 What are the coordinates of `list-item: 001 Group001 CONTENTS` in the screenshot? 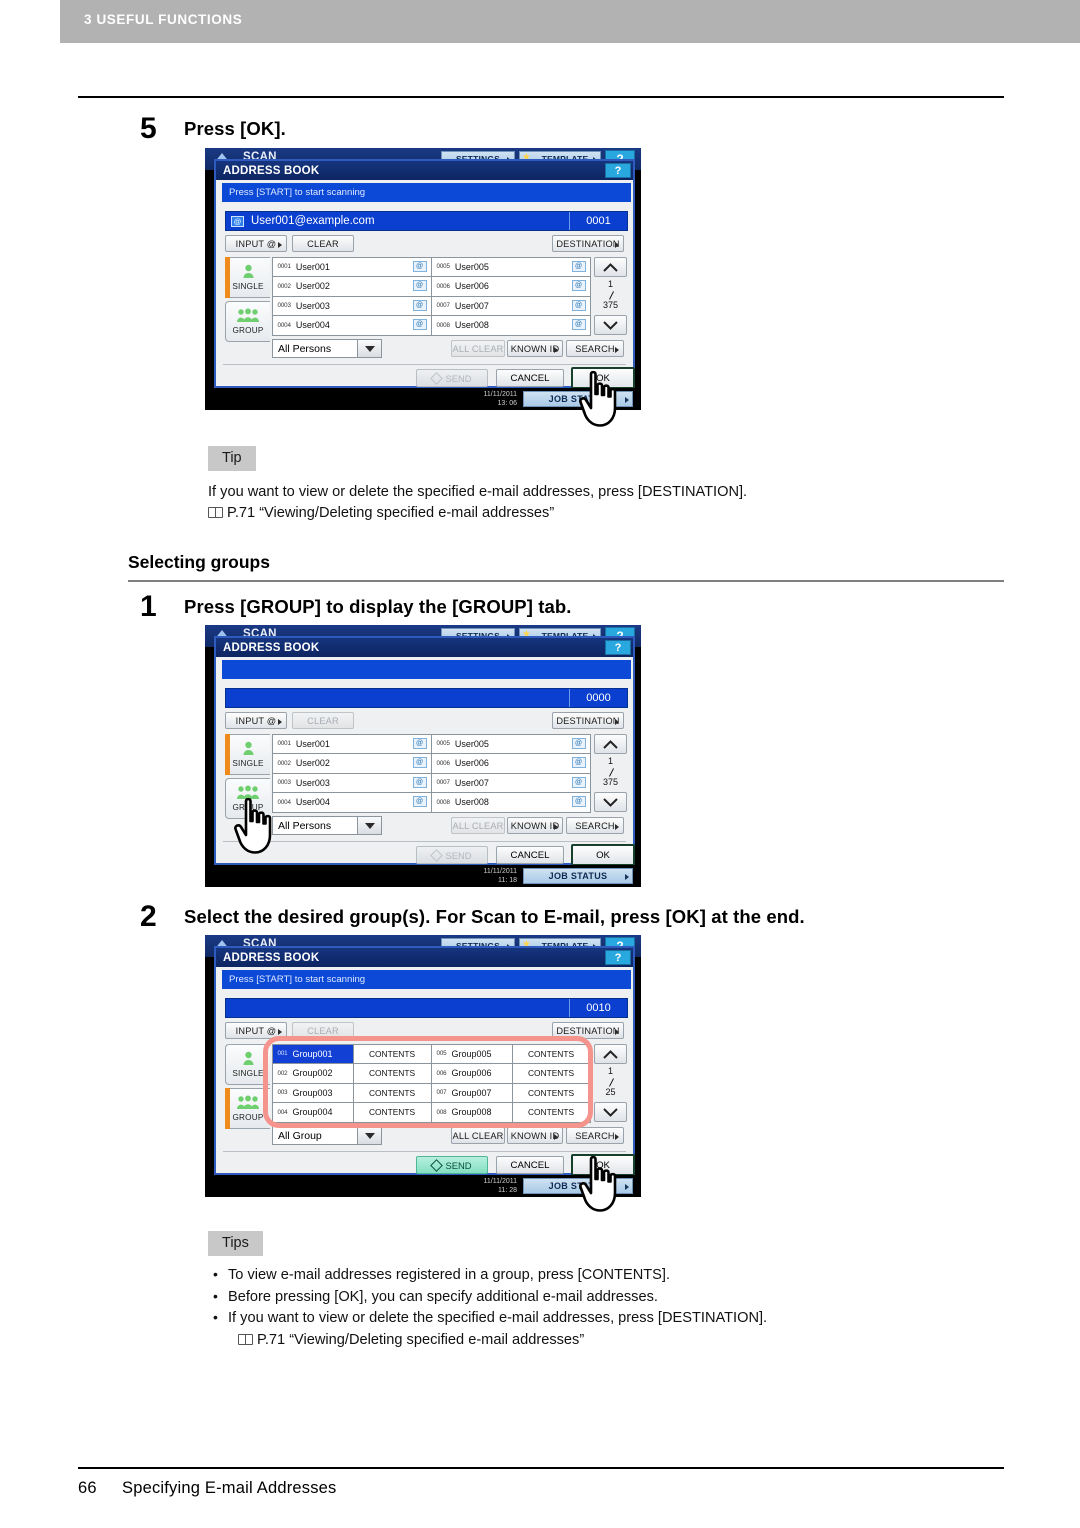 It's located at (351, 1053).